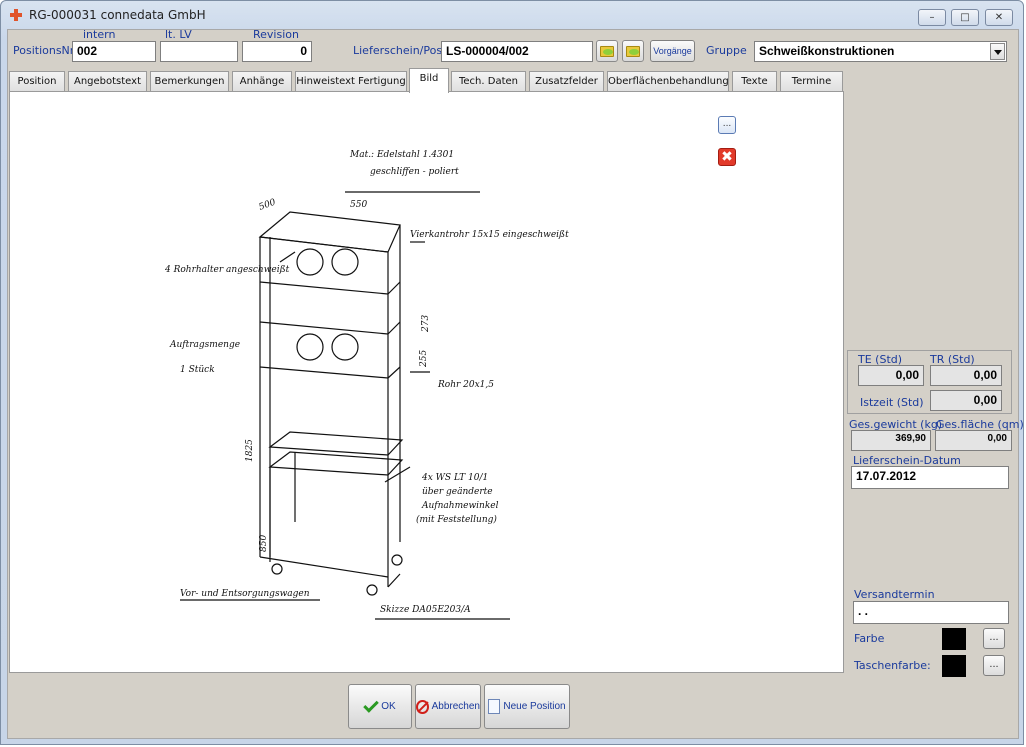 The height and width of the screenshot is (747, 1026). What do you see at coordinates (16, 15) in the screenshot?
I see `app-logo-icon` at bounding box center [16, 15].